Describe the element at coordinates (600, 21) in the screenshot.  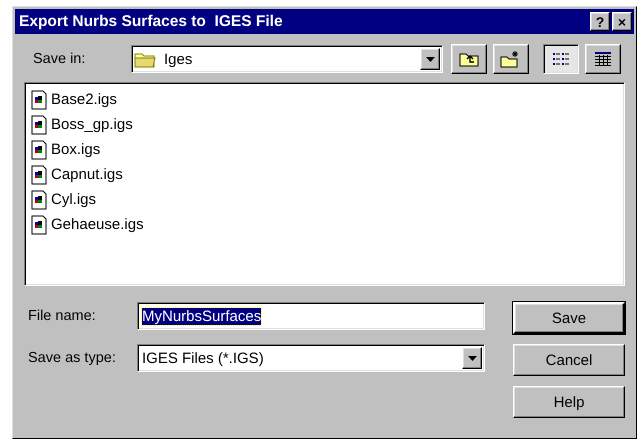
I see `help-title-button: ?` at that location.